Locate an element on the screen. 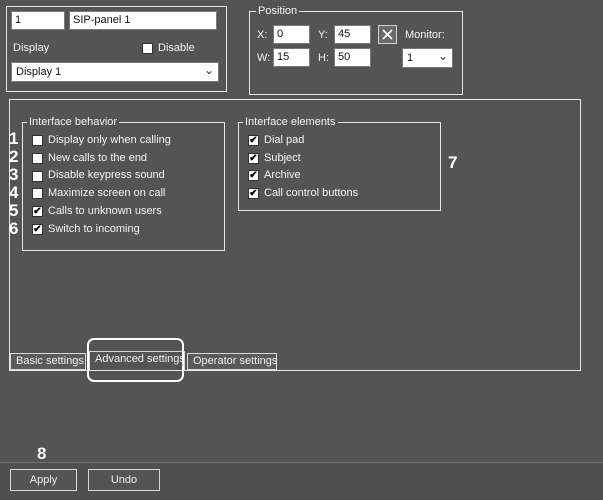  archive-checkbox: ✔ is located at coordinates (253, 175).